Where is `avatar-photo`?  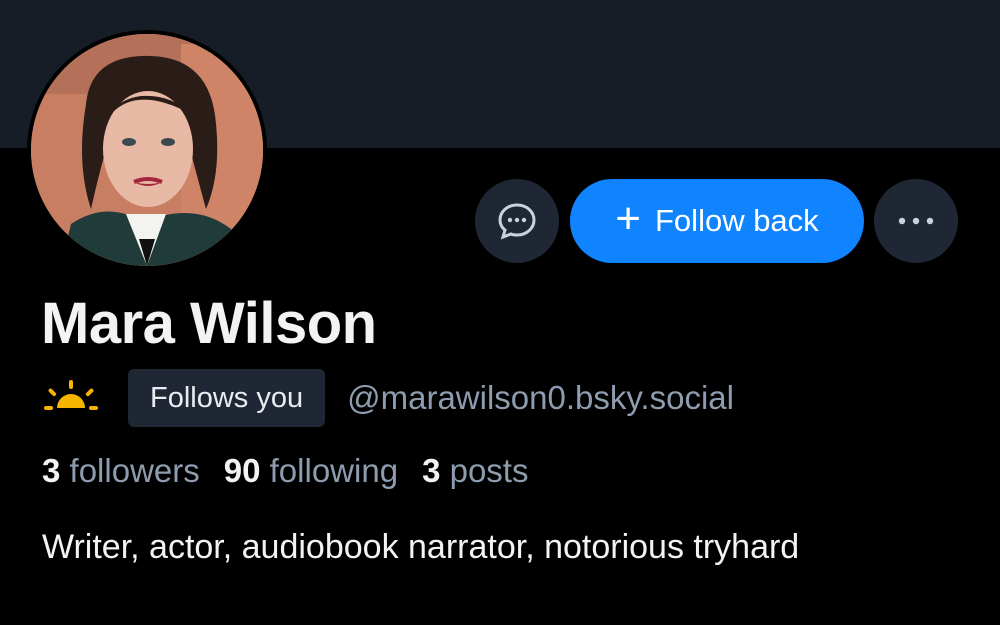
avatar-photo is located at coordinates (147, 150).